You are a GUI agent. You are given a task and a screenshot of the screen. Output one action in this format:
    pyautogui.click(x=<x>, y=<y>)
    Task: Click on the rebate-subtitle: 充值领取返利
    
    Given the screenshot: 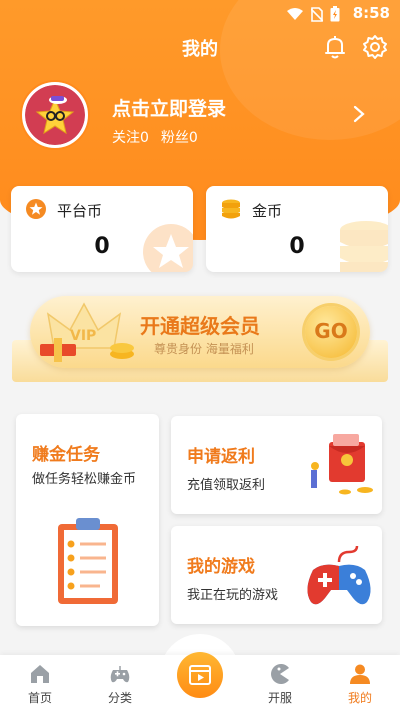 What is the action you would take?
    pyautogui.click(x=226, y=485)
    